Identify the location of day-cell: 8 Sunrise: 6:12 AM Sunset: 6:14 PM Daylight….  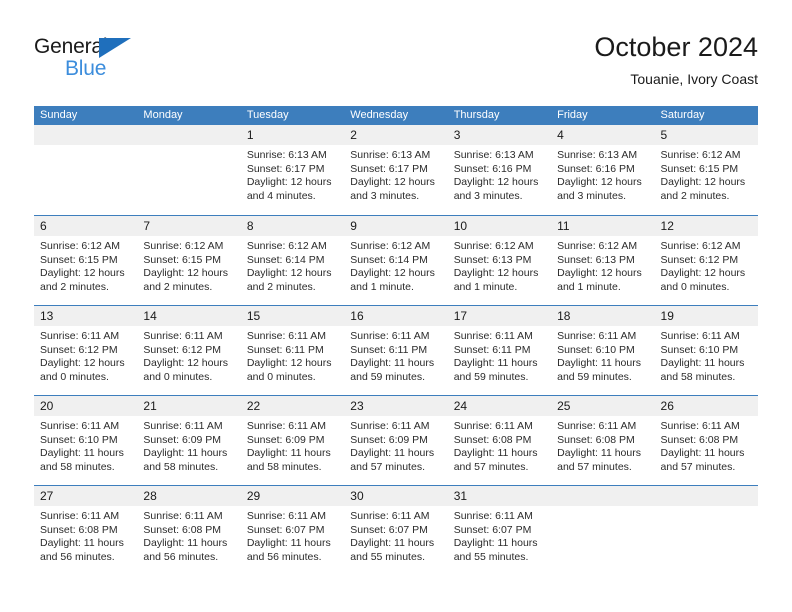
(292, 260).